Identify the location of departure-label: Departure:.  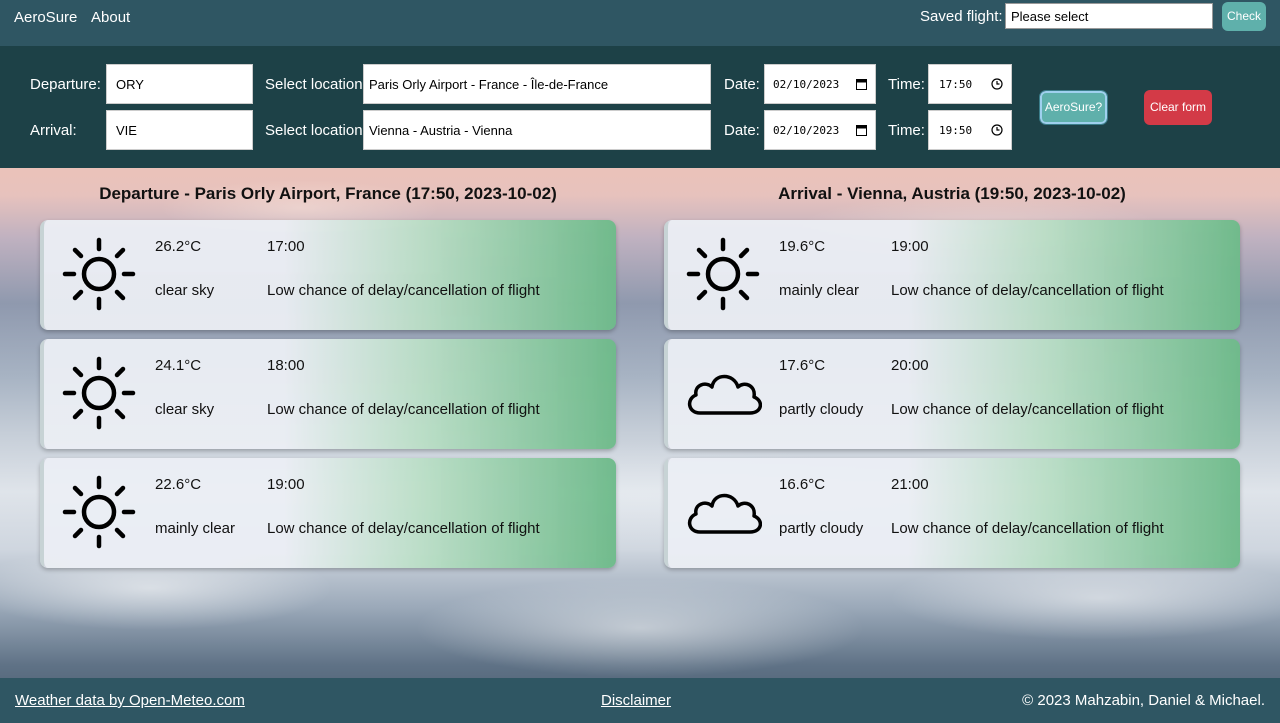
(65, 84).